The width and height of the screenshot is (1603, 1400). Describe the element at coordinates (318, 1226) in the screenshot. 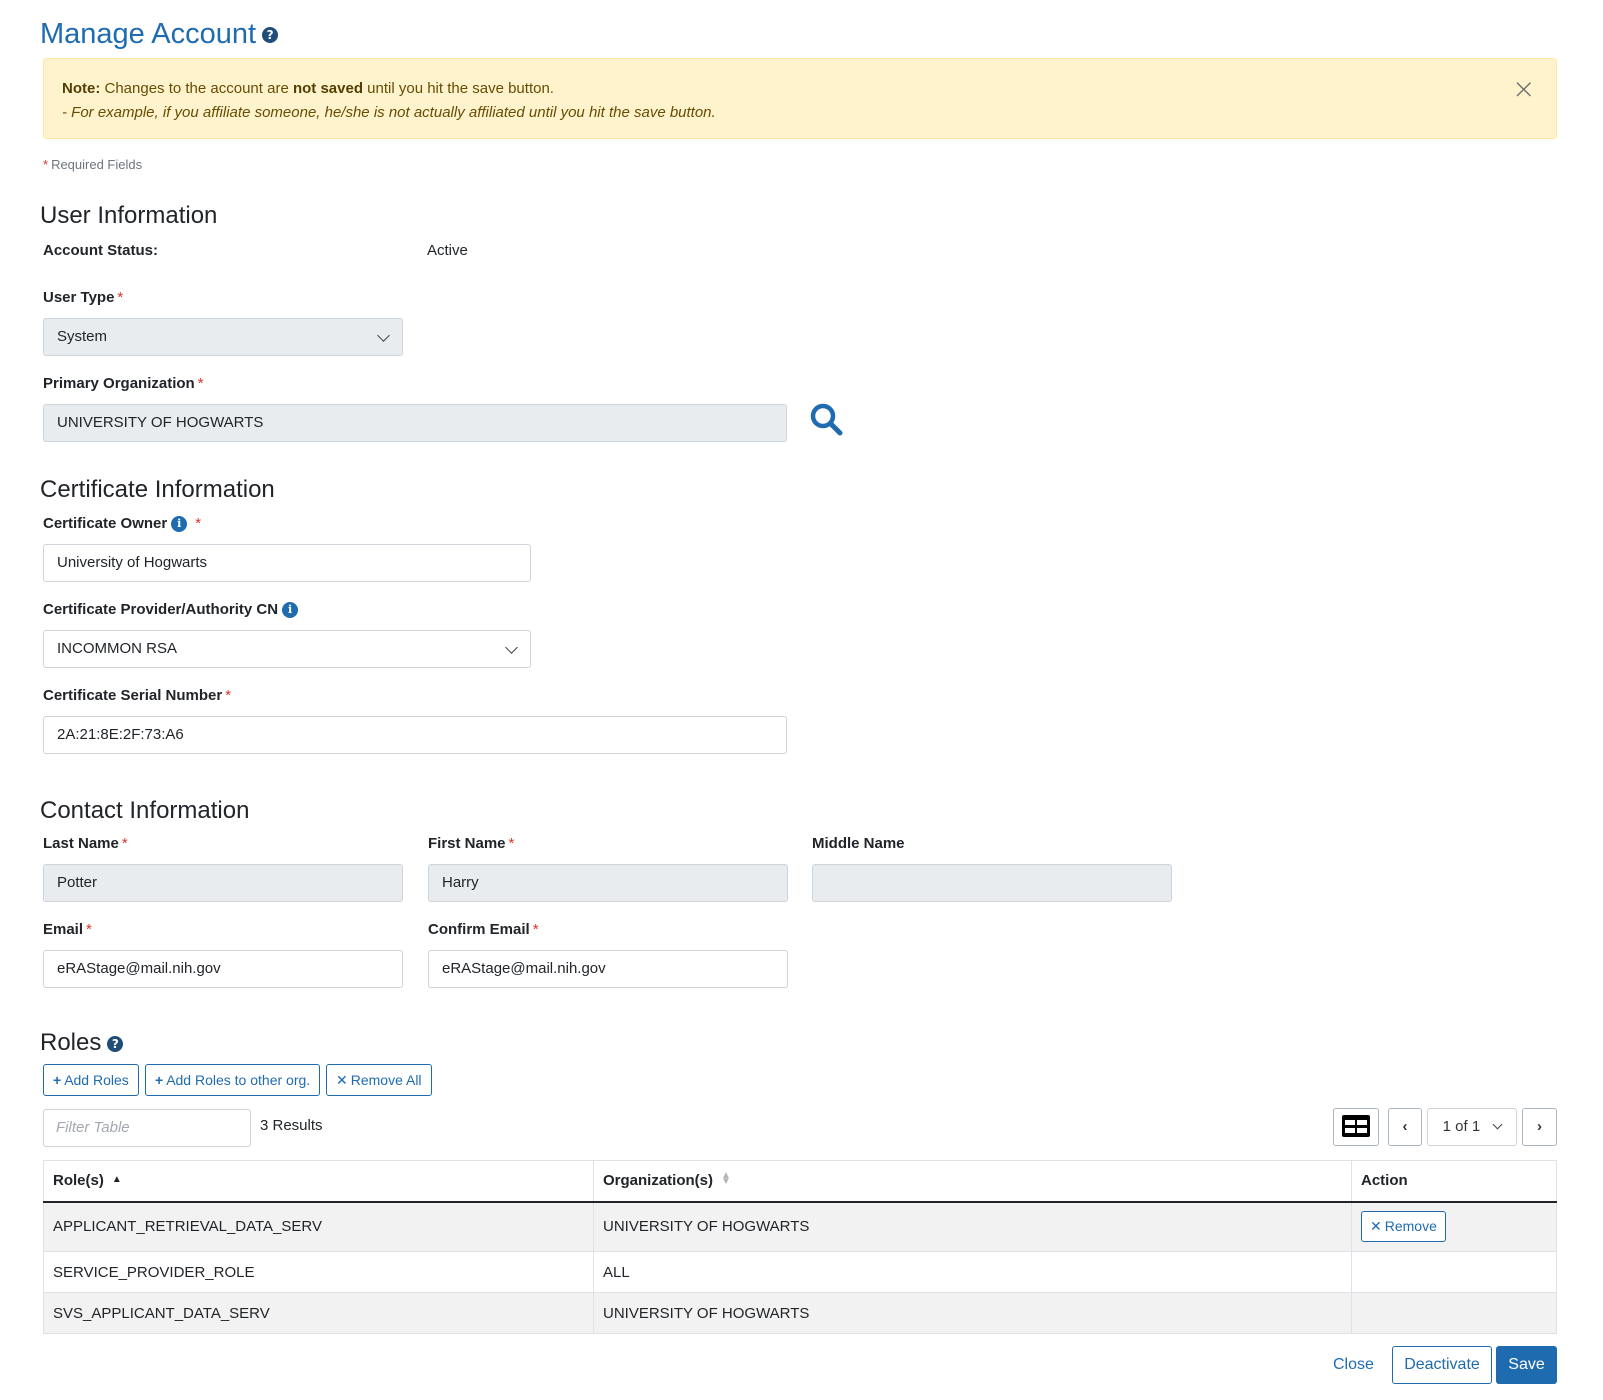

I see `role-cell: APPLICANT_RETRIEVAL_DATA_SERV` at that location.